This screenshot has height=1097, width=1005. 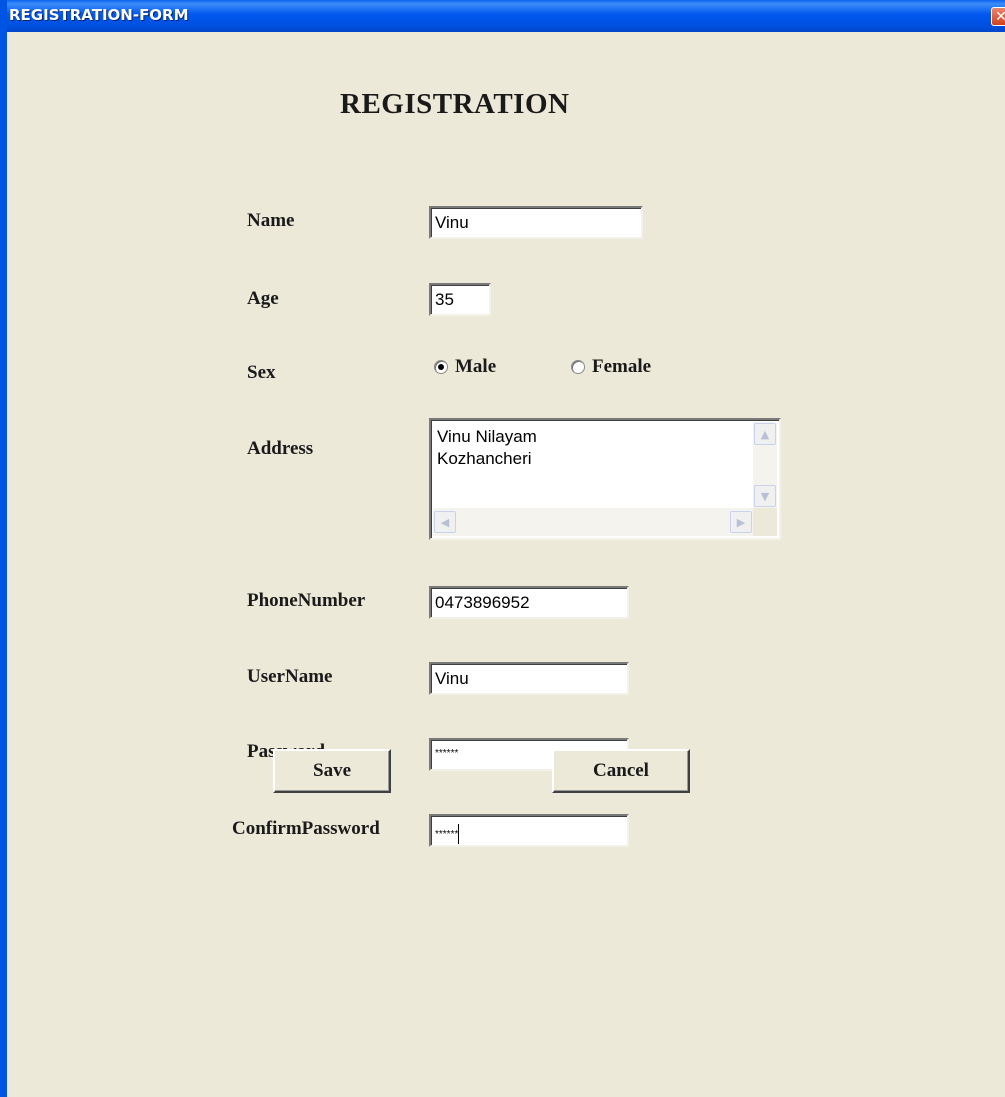 What do you see at coordinates (765, 434) in the screenshot?
I see `scroll-up-icon: ▲` at bounding box center [765, 434].